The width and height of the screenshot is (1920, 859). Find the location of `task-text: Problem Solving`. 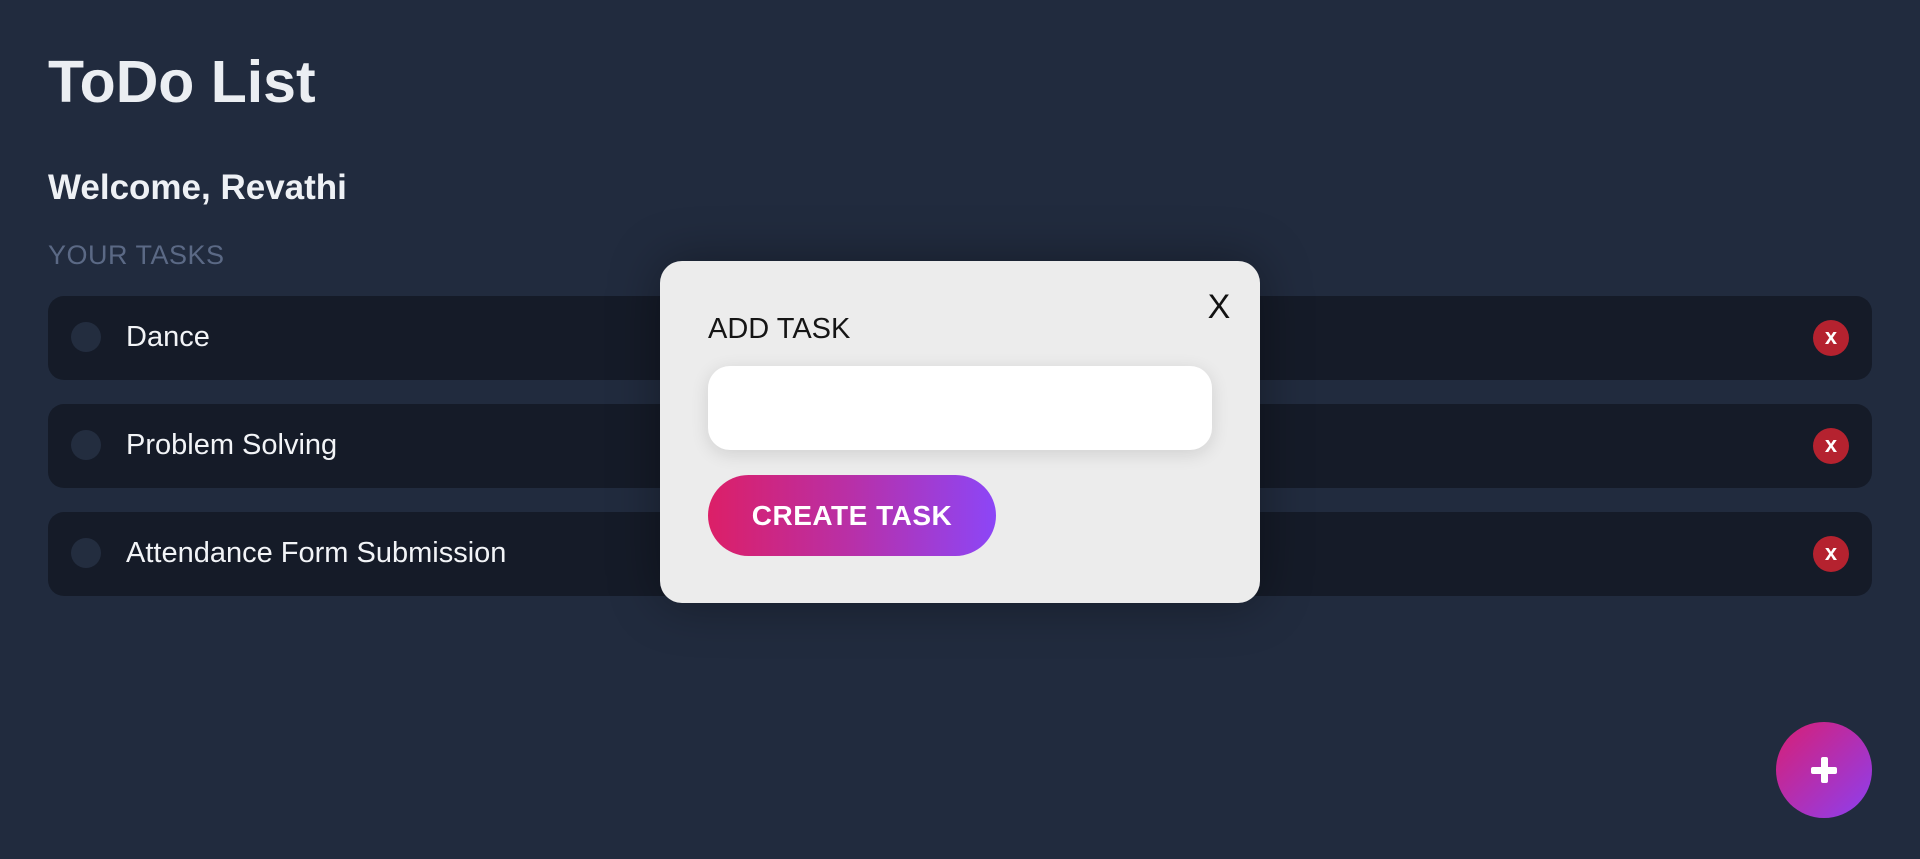

task-text: Problem Solving is located at coordinates (232, 445).